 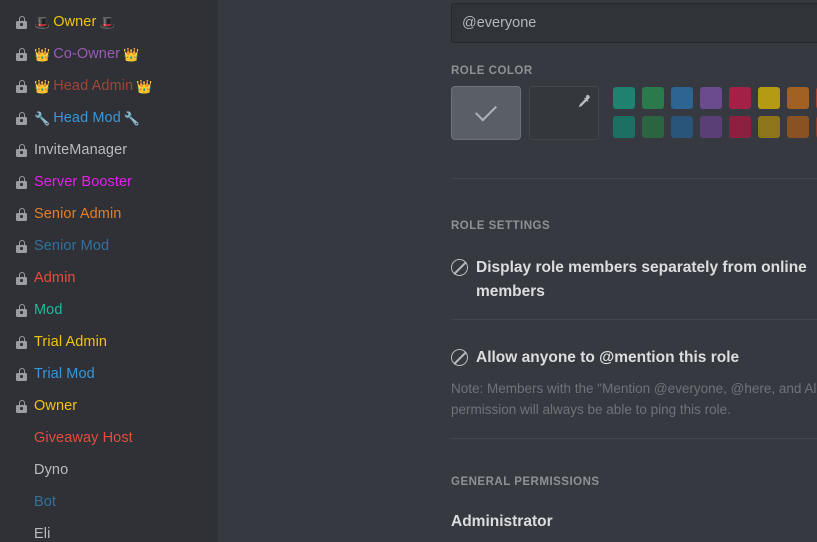 What do you see at coordinates (564, 113) in the screenshot?
I see `custom-color-picker-button` at bounding box center [564, 113].